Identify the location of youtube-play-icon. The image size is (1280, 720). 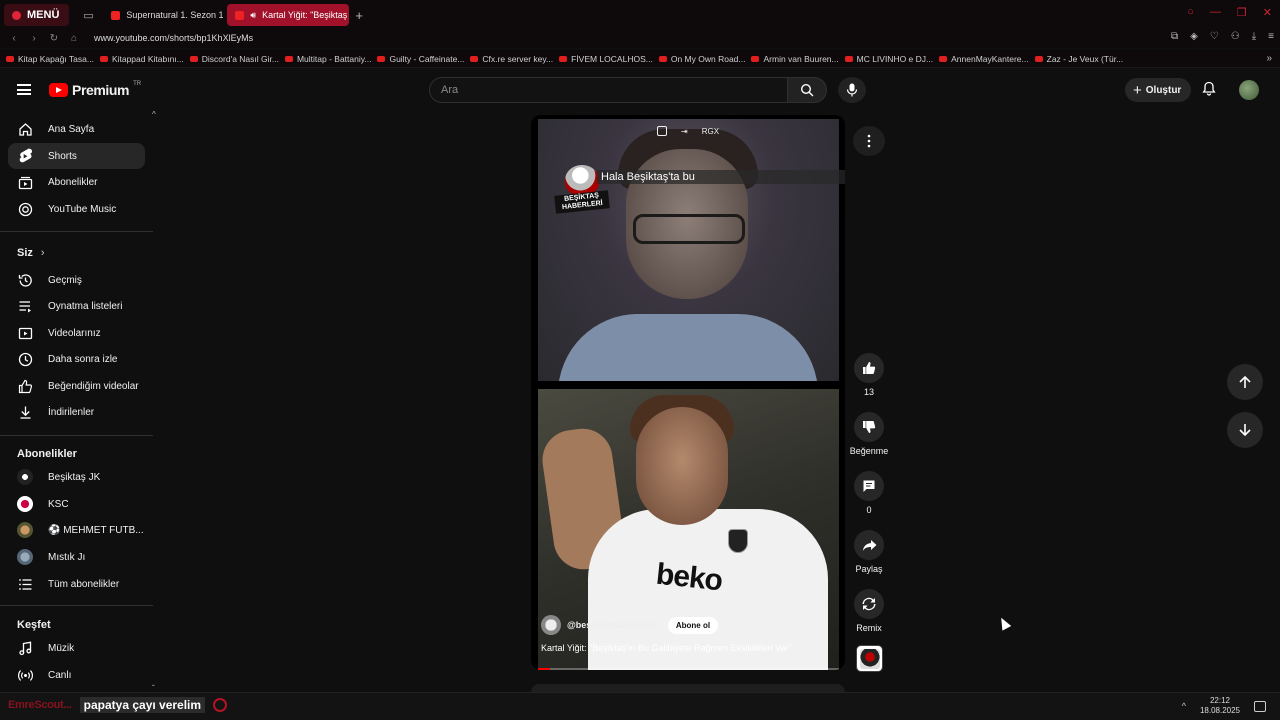
(58, 90).